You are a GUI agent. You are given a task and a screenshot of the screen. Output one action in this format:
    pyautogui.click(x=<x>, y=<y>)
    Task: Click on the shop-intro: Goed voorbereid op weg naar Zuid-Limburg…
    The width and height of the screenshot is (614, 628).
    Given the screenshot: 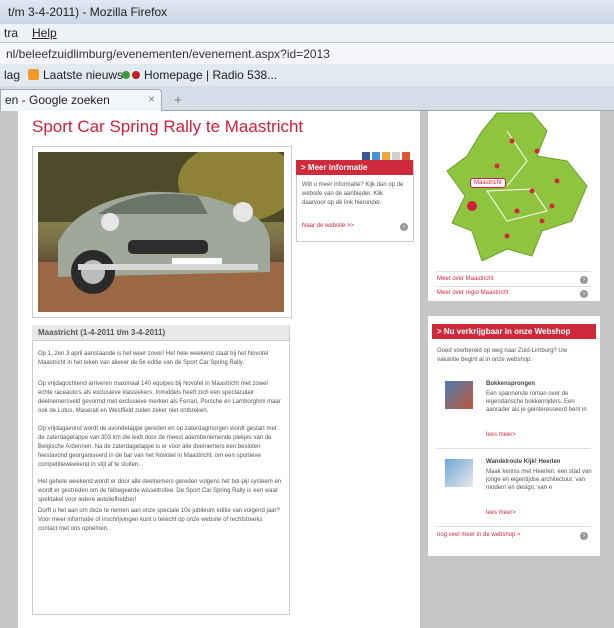 What is the action you would take?
    pyautogui.click(x=502, y=355)
    